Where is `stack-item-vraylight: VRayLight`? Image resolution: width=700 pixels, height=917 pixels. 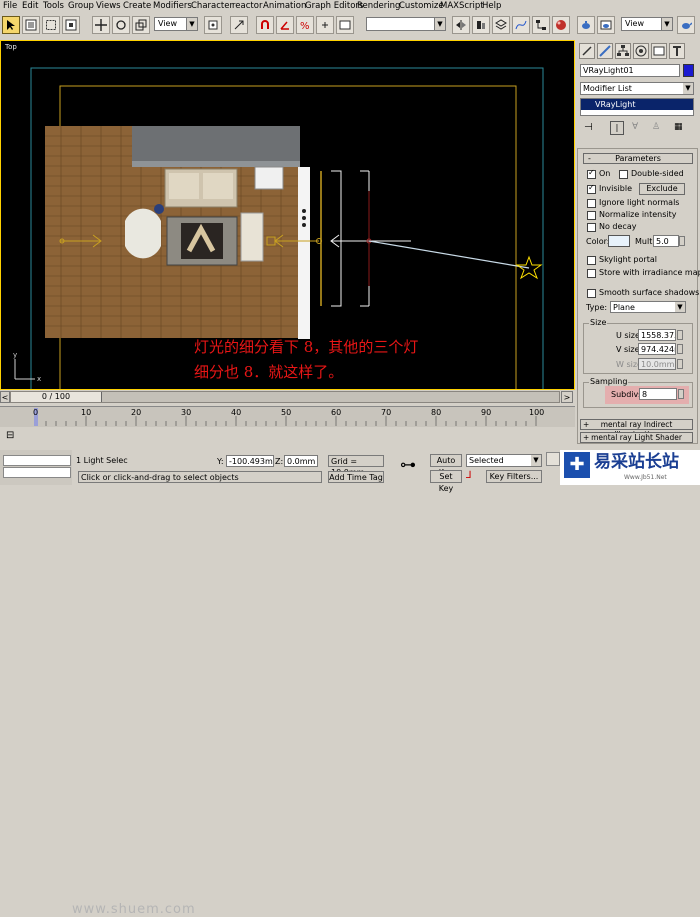
stack-item-vraylight: VRayLight is located at coordinates (637, 104).